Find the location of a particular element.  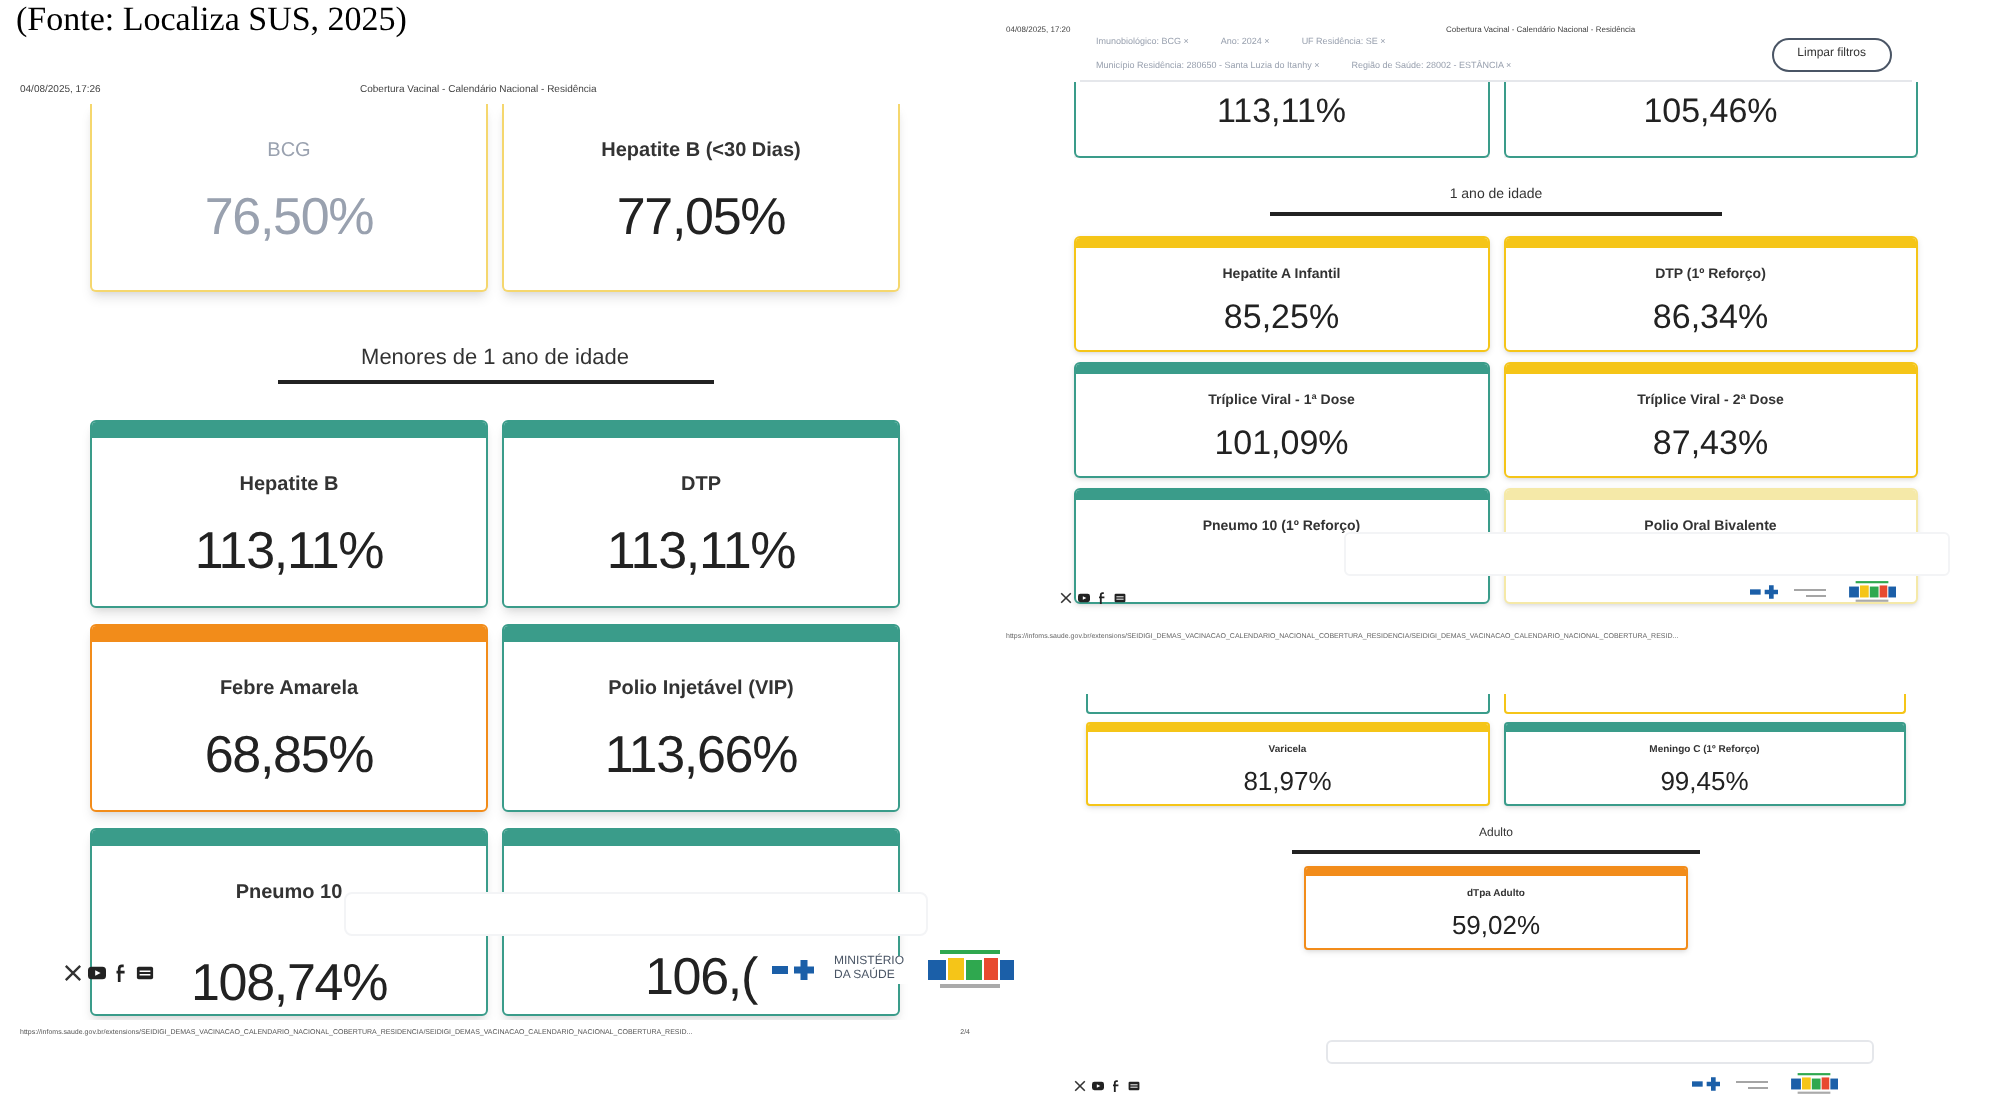

card-value: 99,45% is located at coordinates (1704, 781).